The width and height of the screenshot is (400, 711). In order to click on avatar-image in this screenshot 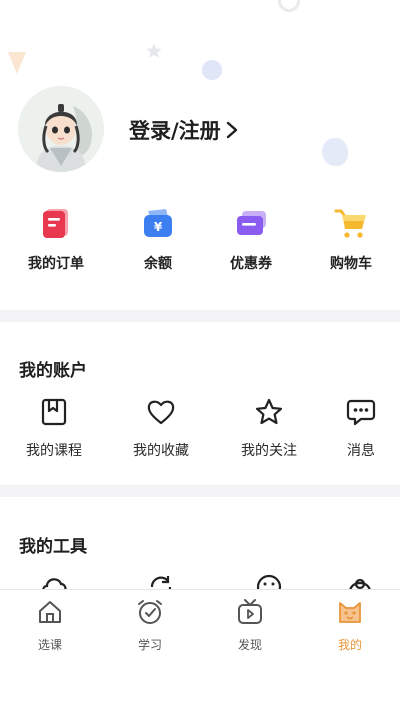, I will do `click(61, 129)`.